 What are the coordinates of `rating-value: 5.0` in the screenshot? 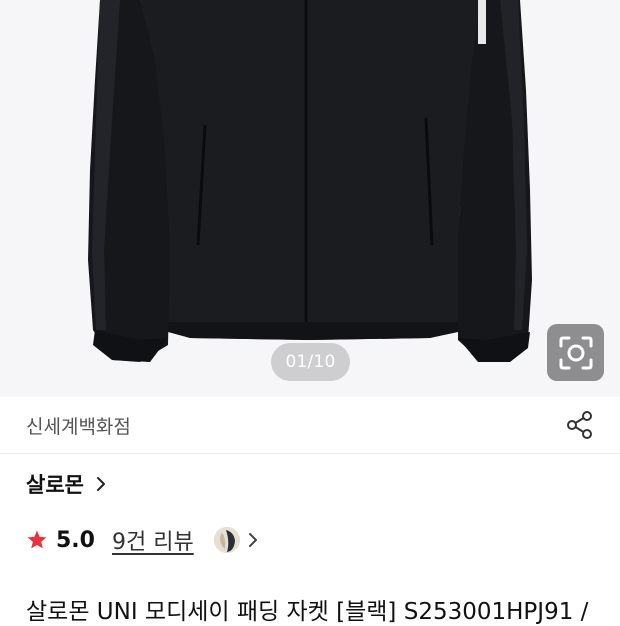 It's located at (75, 540).